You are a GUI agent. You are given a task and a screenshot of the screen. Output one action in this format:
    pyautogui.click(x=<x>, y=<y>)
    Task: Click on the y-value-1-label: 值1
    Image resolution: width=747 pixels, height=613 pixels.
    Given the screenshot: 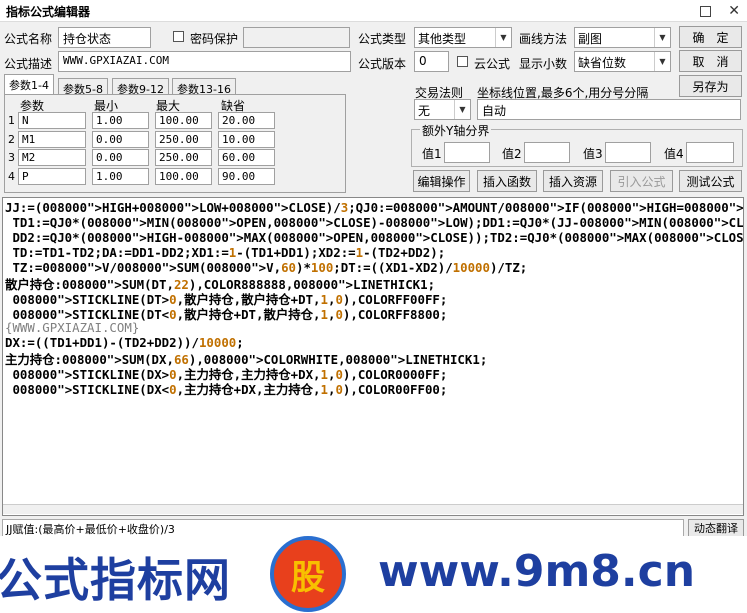 What is the action you would take?
    pyautogui.click(x=432, y=154)
    